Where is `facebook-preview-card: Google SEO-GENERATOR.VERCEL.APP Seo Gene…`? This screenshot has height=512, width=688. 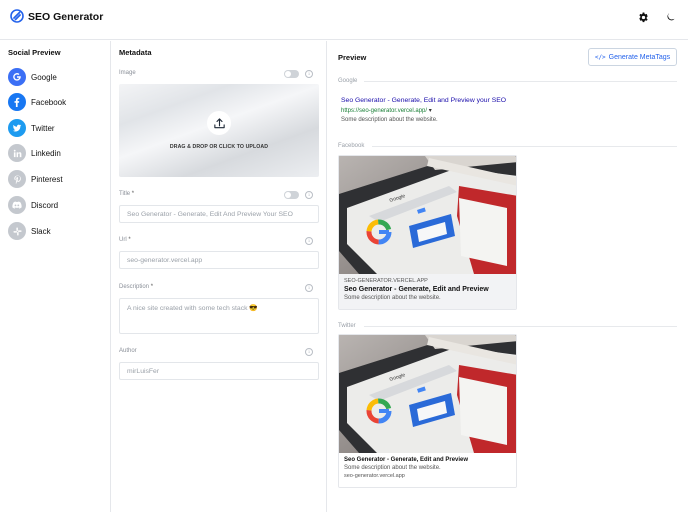
facebook-preview-card: Google SEO-GENERATOR.VERCEL.APP Seo Gene… is located at coordinates (427, 232).